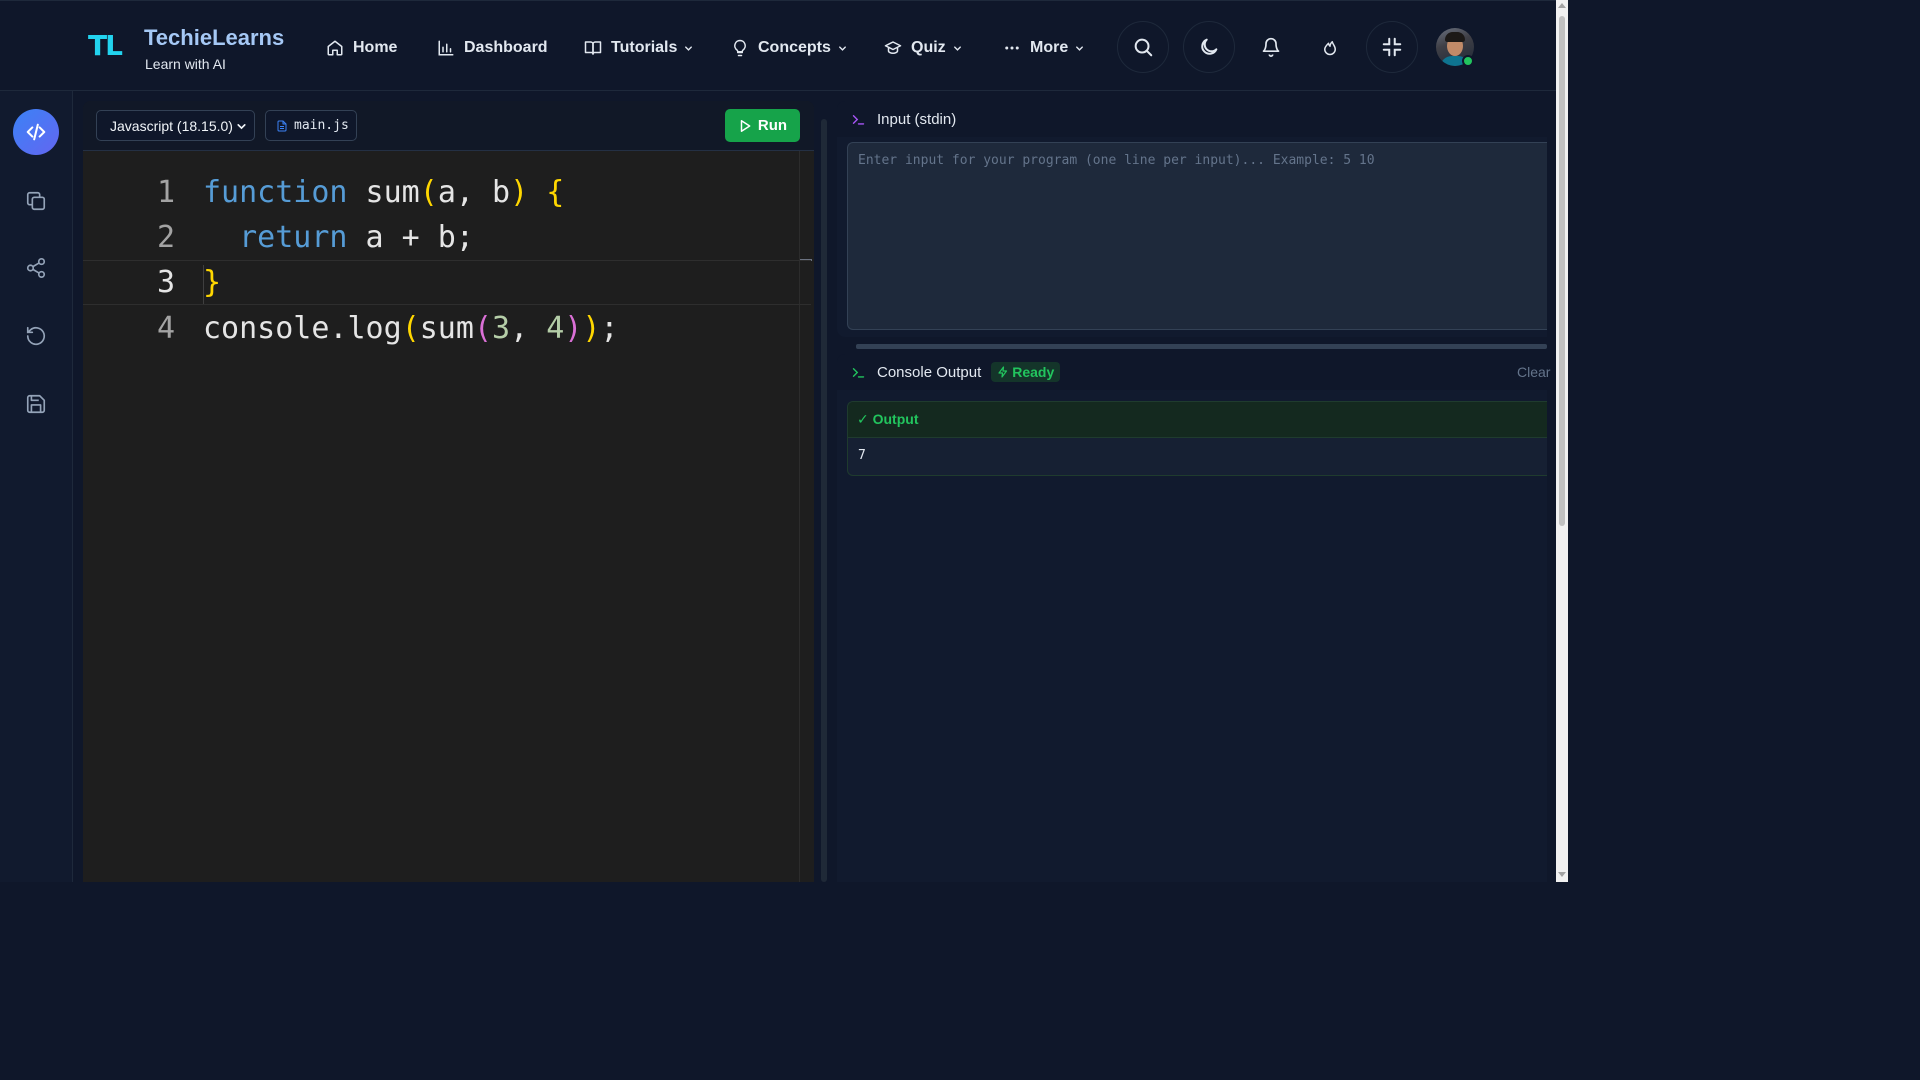 The width and height of the screenshot is (1920, 1080). What do you see at coordinates (740, 48) in the screenshot?
I see `lightbulb-icon` at bounding box center [740, 48].